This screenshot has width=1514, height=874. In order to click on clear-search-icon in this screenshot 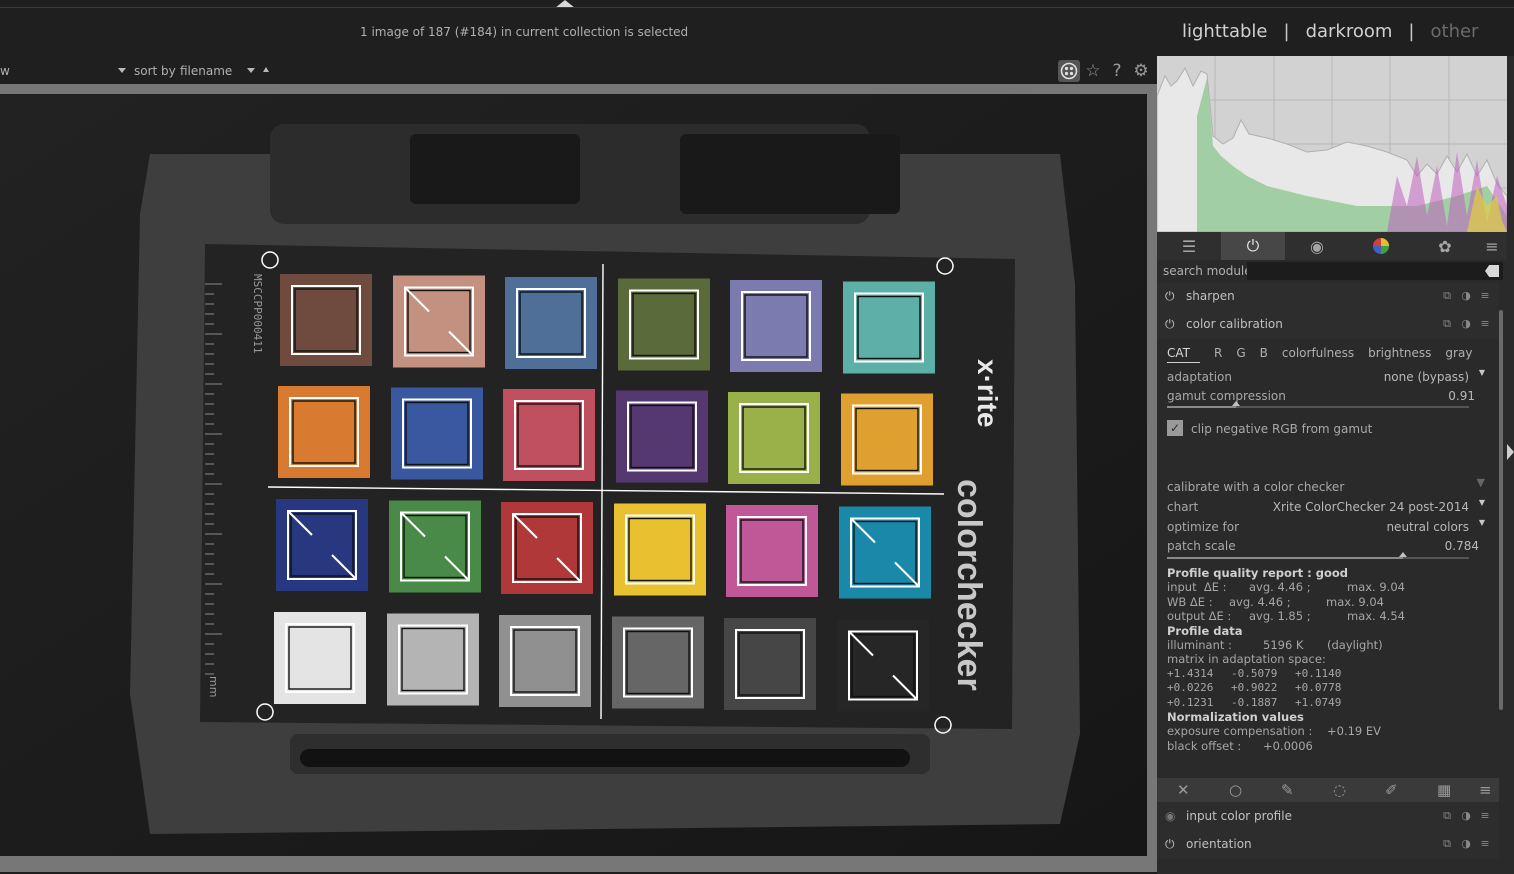, I will do `click(1492, 271)`.